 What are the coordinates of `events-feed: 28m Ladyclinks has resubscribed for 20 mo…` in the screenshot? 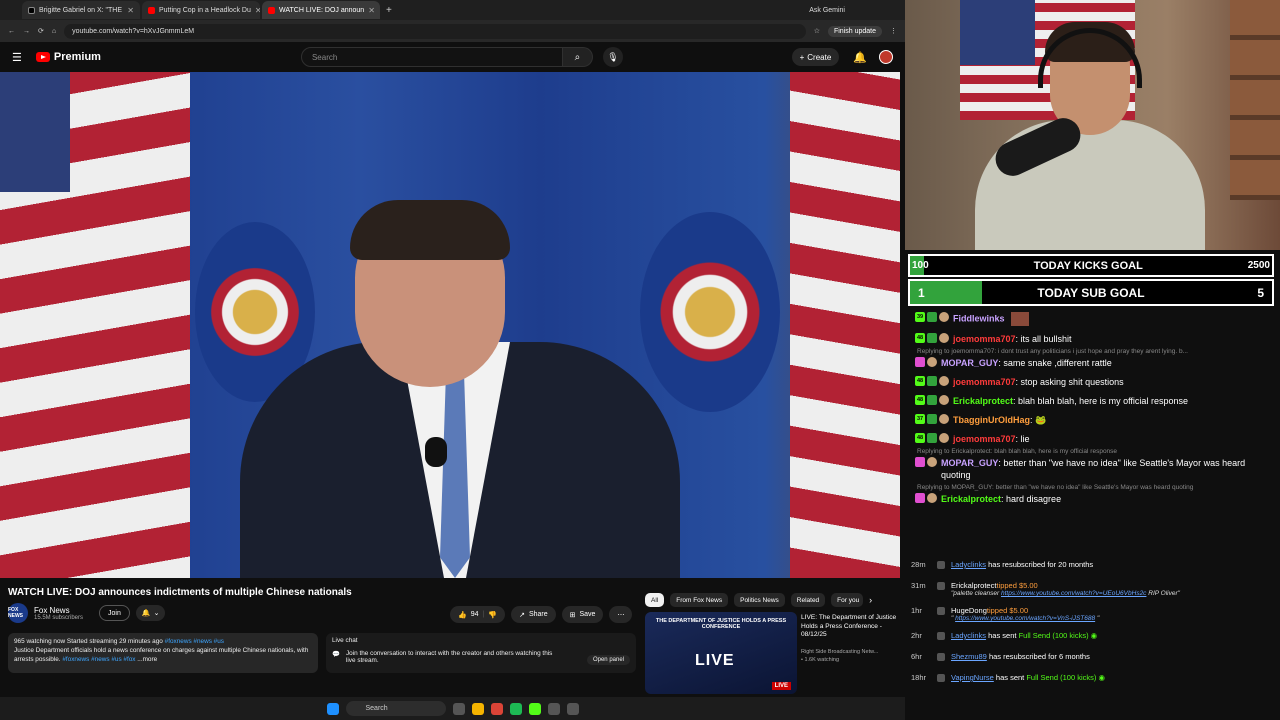 It's located at (1092, 638).